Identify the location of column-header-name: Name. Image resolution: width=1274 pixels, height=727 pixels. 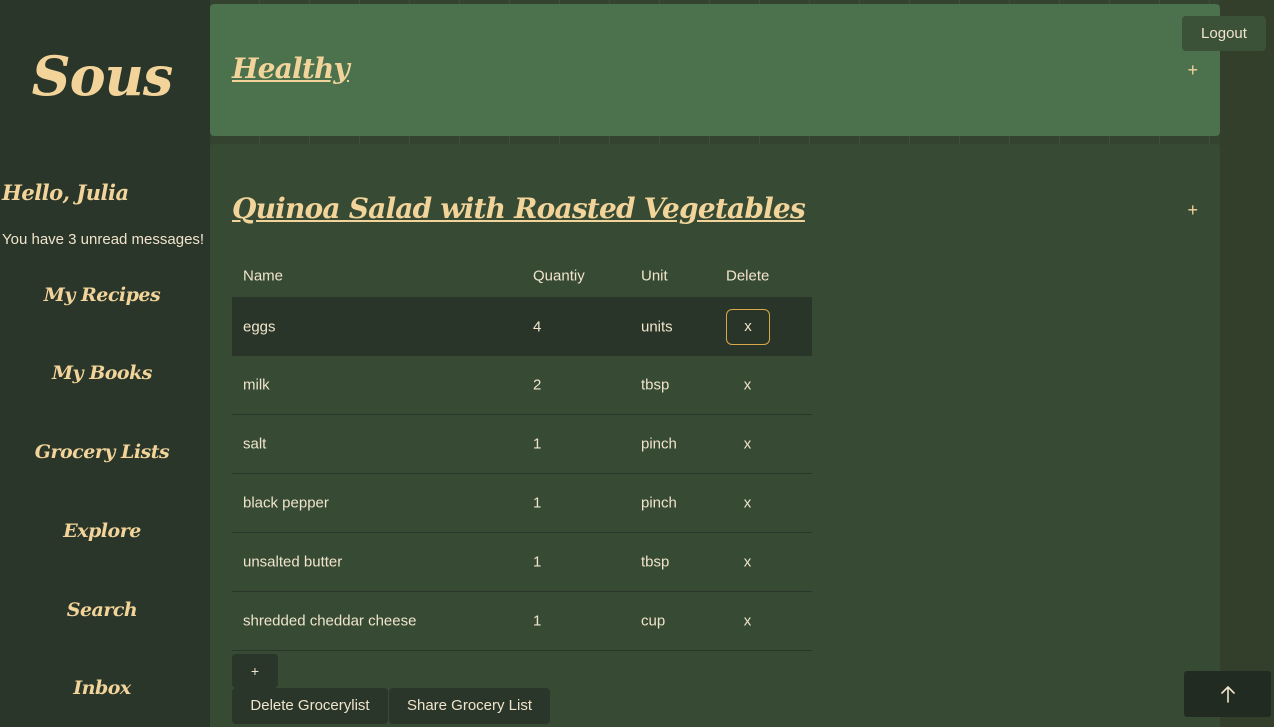
(263, 276).